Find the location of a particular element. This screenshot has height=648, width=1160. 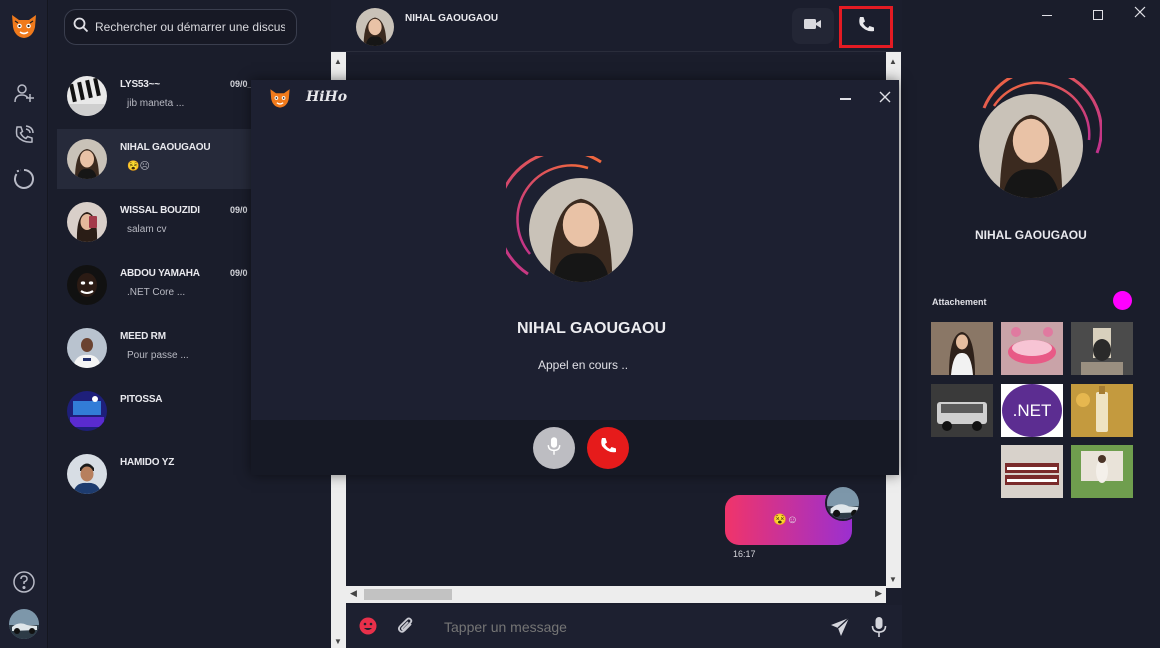

horizontal-scrollbar: ◀ ▶ is located at coordinates (616, 594).